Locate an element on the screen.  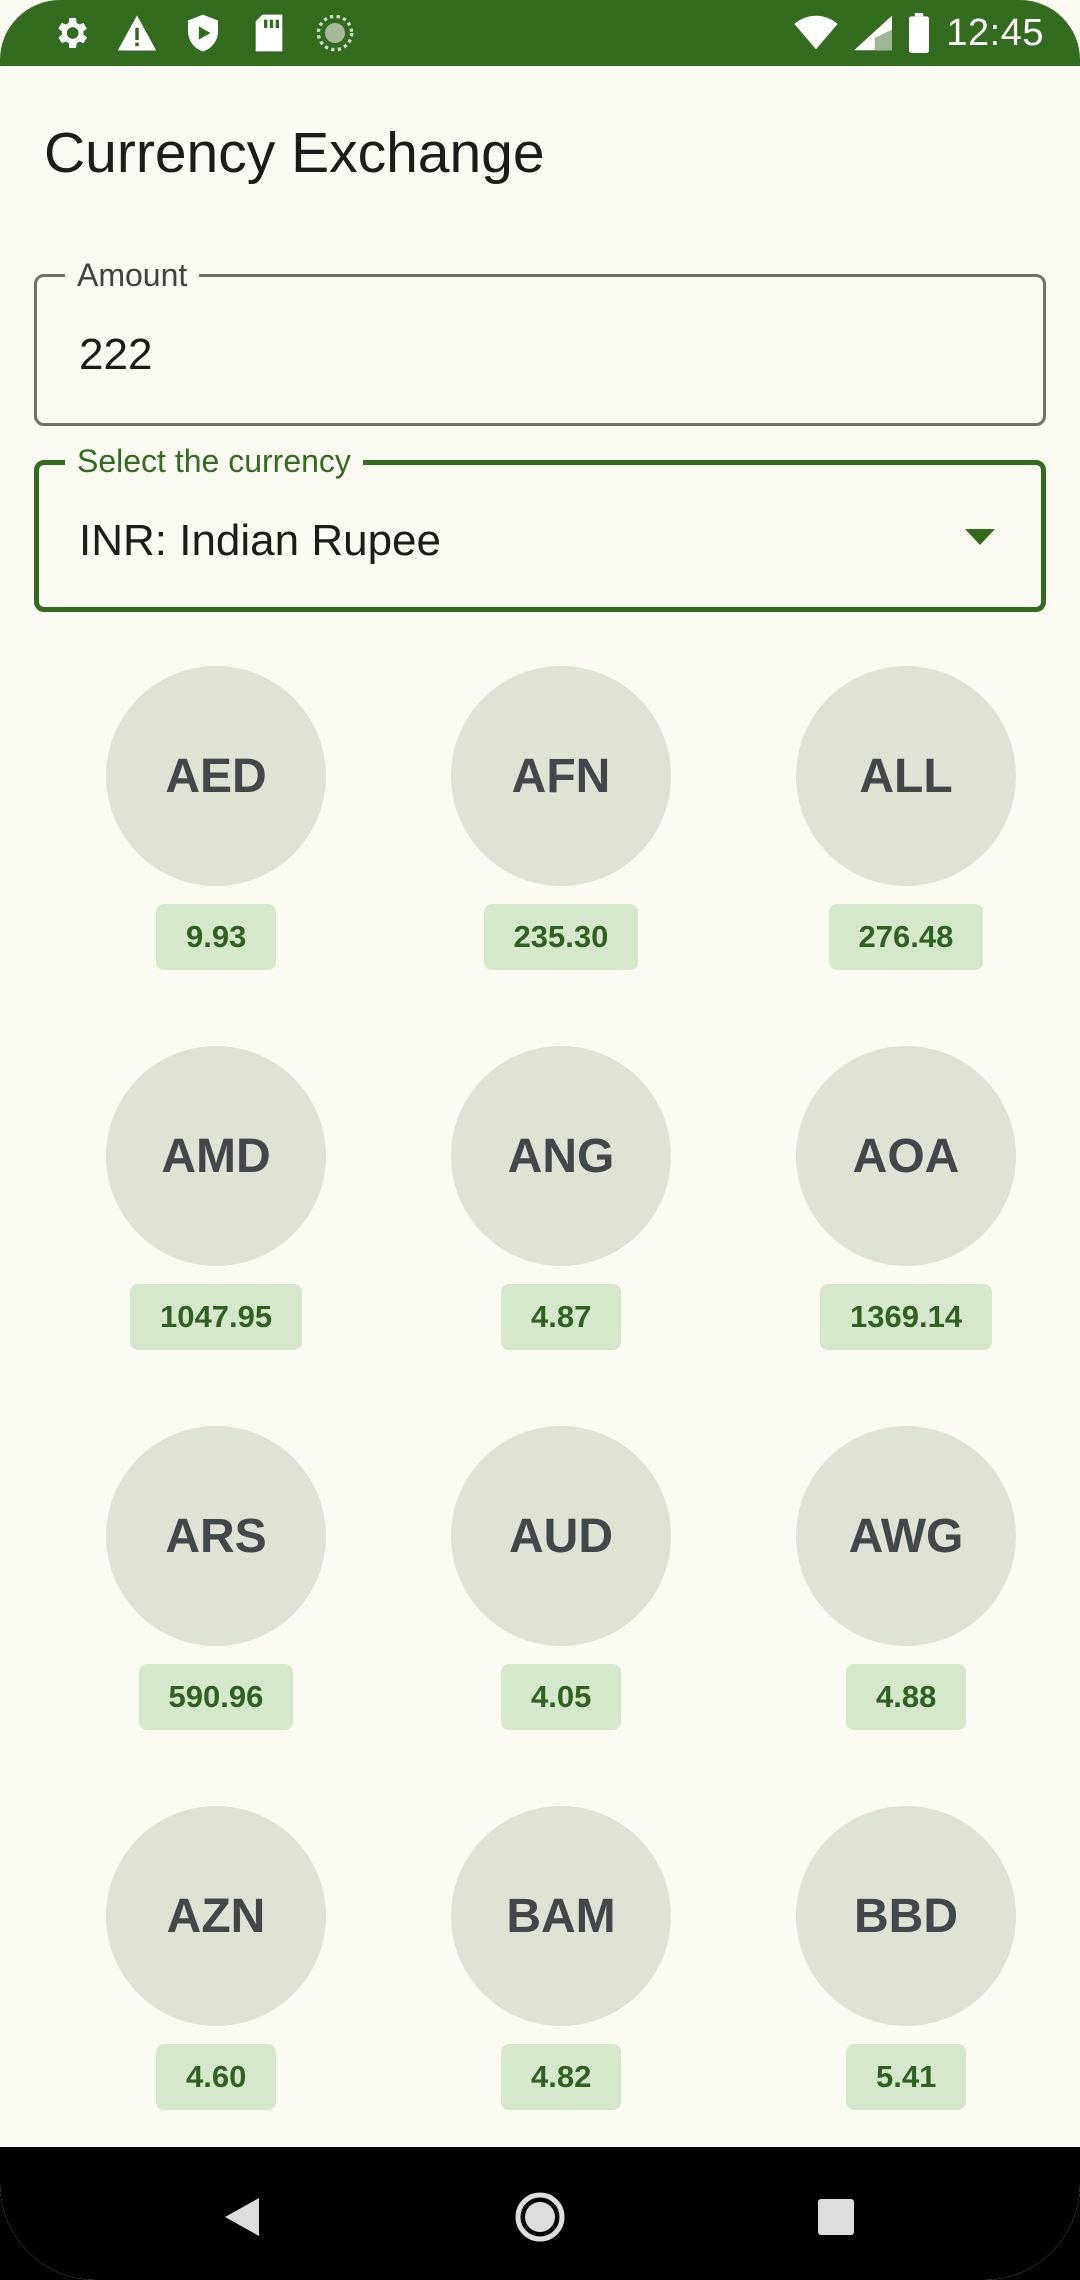
currency-circle: AFN is located at coordinates (561, 776).